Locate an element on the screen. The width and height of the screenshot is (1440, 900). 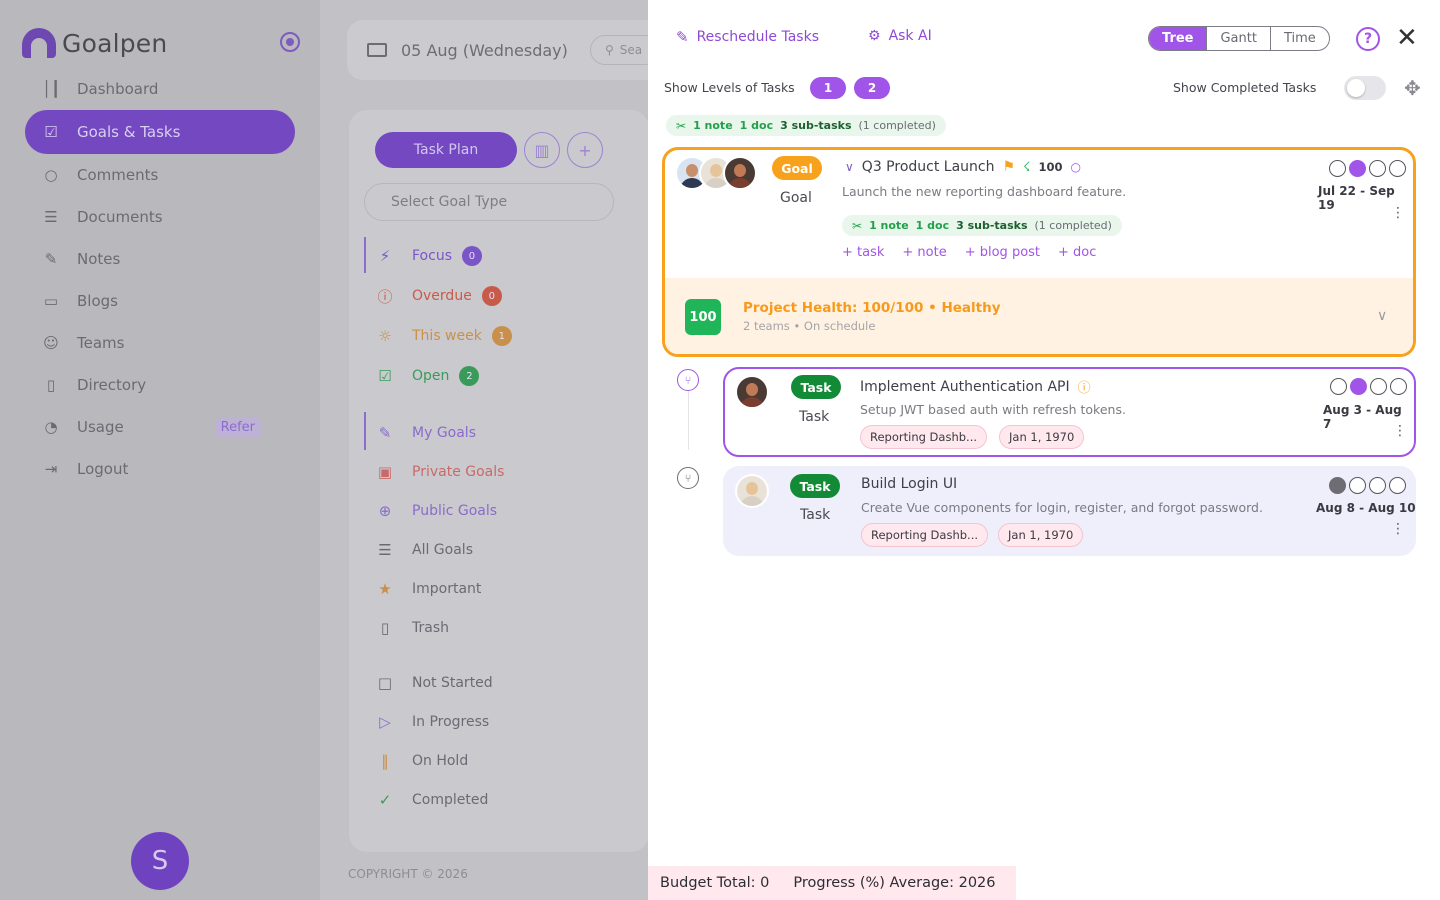
sidebar-item-label: Documents is located at coordinates (120, 217).